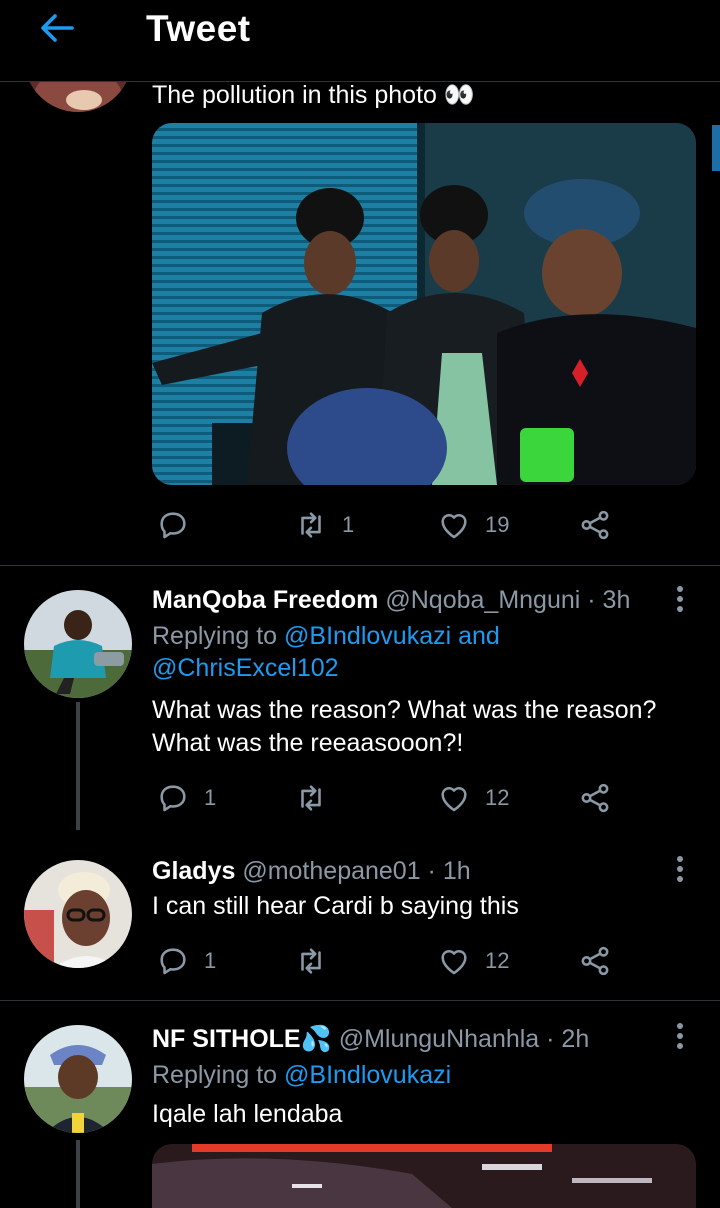 The width and height of the screenshot is (720, 1208). What do you see at coordinates (424, 1176) in the screenshot?
I see `tweet-photo` at bounding box center [424, 1176].